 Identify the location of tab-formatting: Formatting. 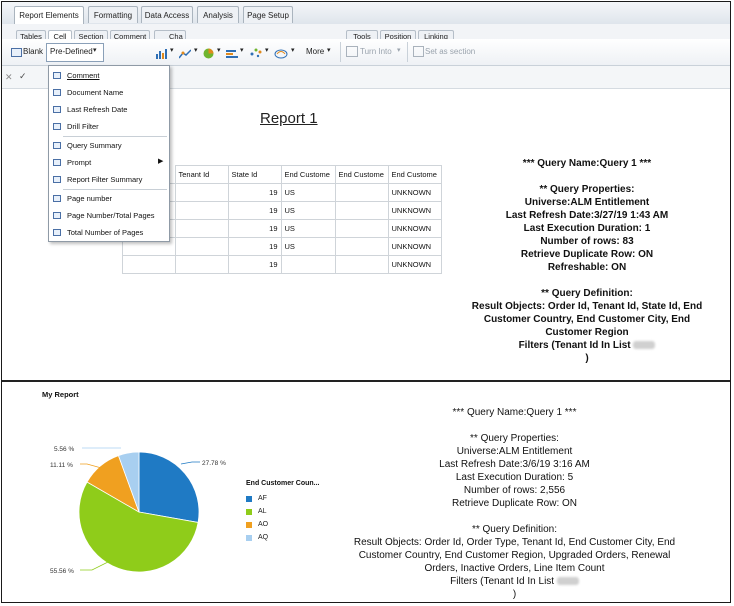
(113, 14).